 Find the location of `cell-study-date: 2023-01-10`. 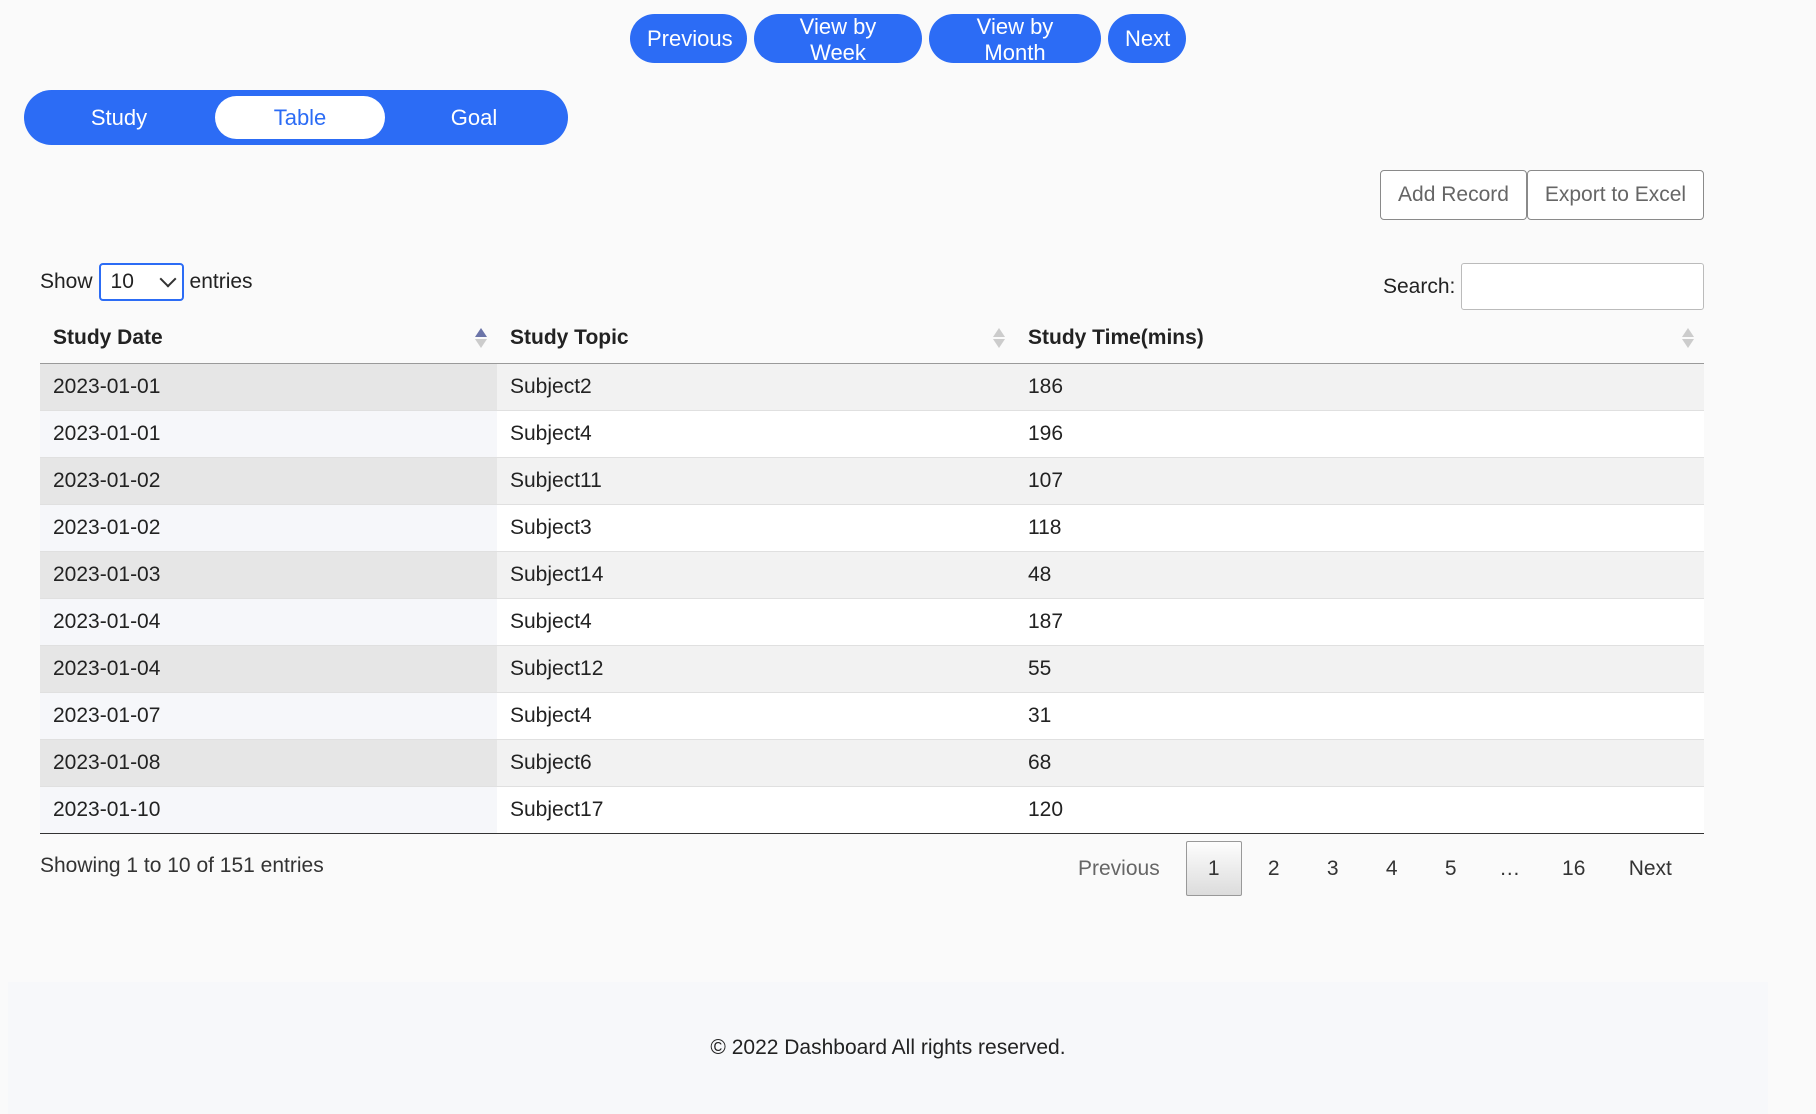

cell-study-date: 2023-01-10 is located at coordinates (268, 809).